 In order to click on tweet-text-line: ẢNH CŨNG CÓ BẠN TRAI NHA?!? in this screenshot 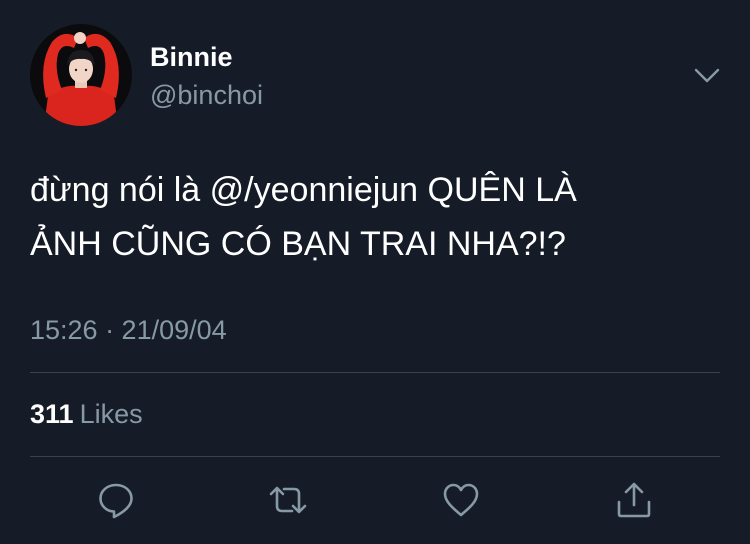, I will do `click(298, 244)`.